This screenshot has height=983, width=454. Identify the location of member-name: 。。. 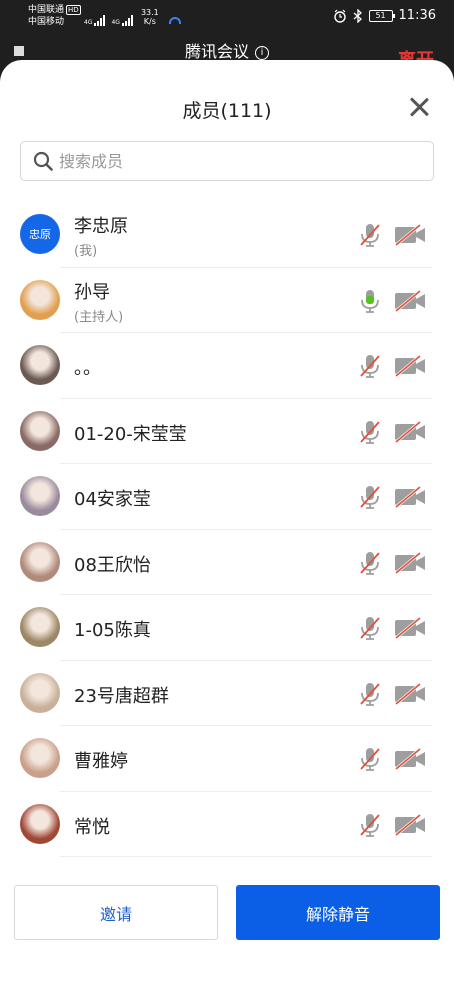
(87, 368).